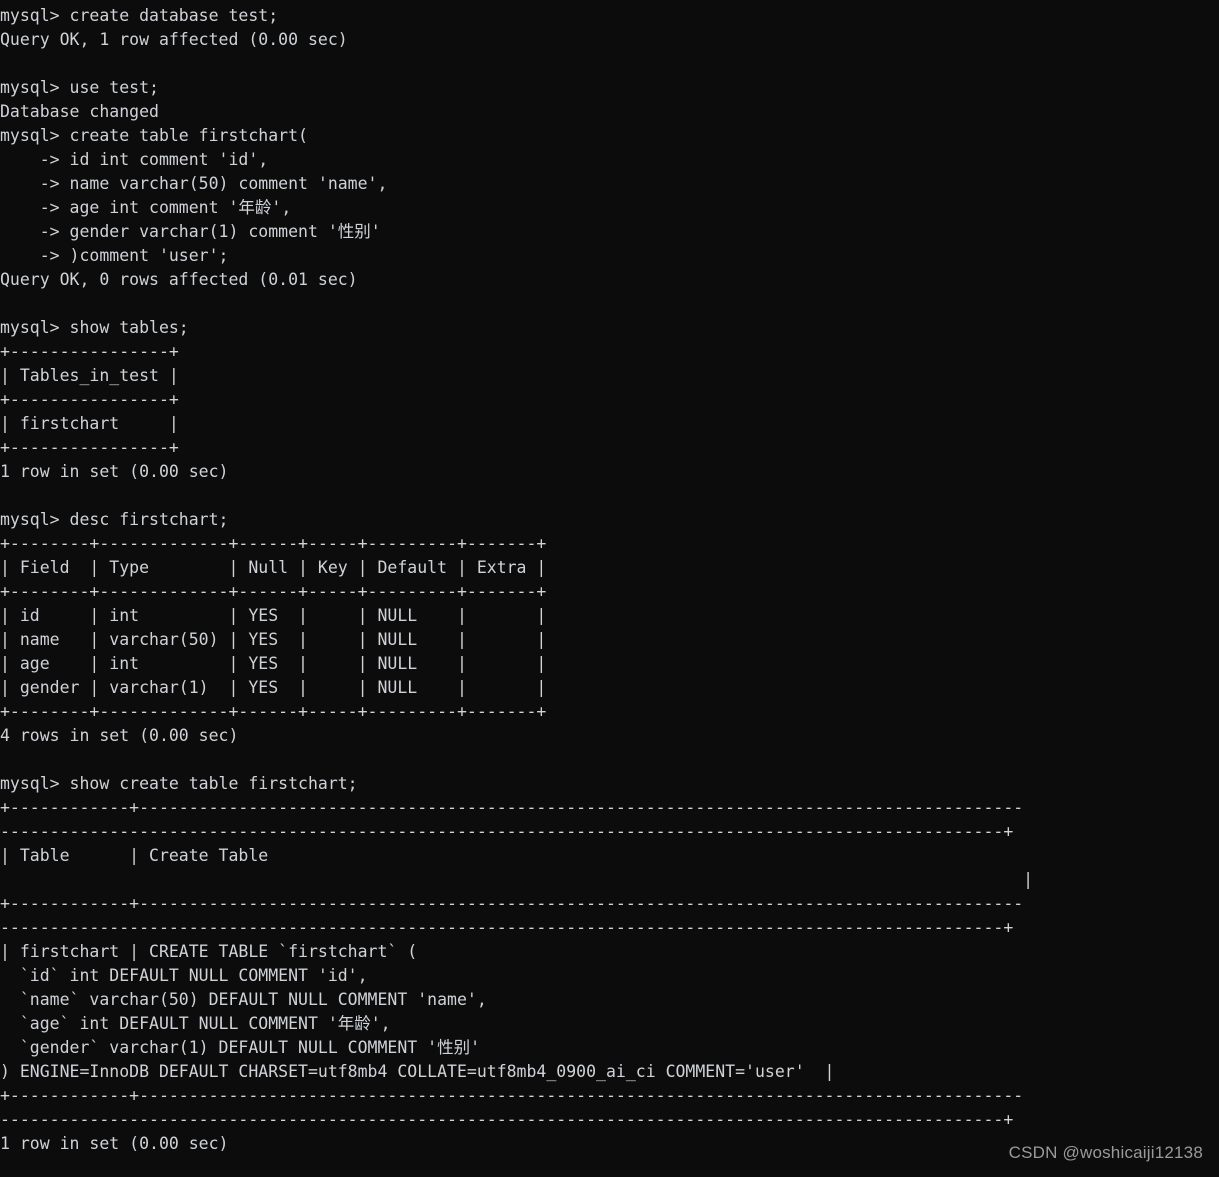 The image size is (1219, 1177). I want to click on terminal-line: -> name varchar(50) comment 'name',, so click(194, 183).